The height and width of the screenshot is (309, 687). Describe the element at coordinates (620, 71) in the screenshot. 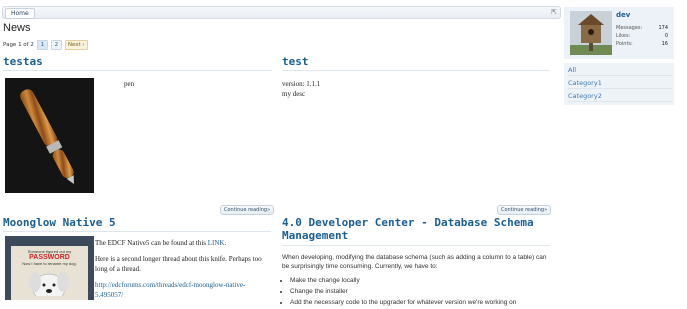

I see `category-all: All` at that location.